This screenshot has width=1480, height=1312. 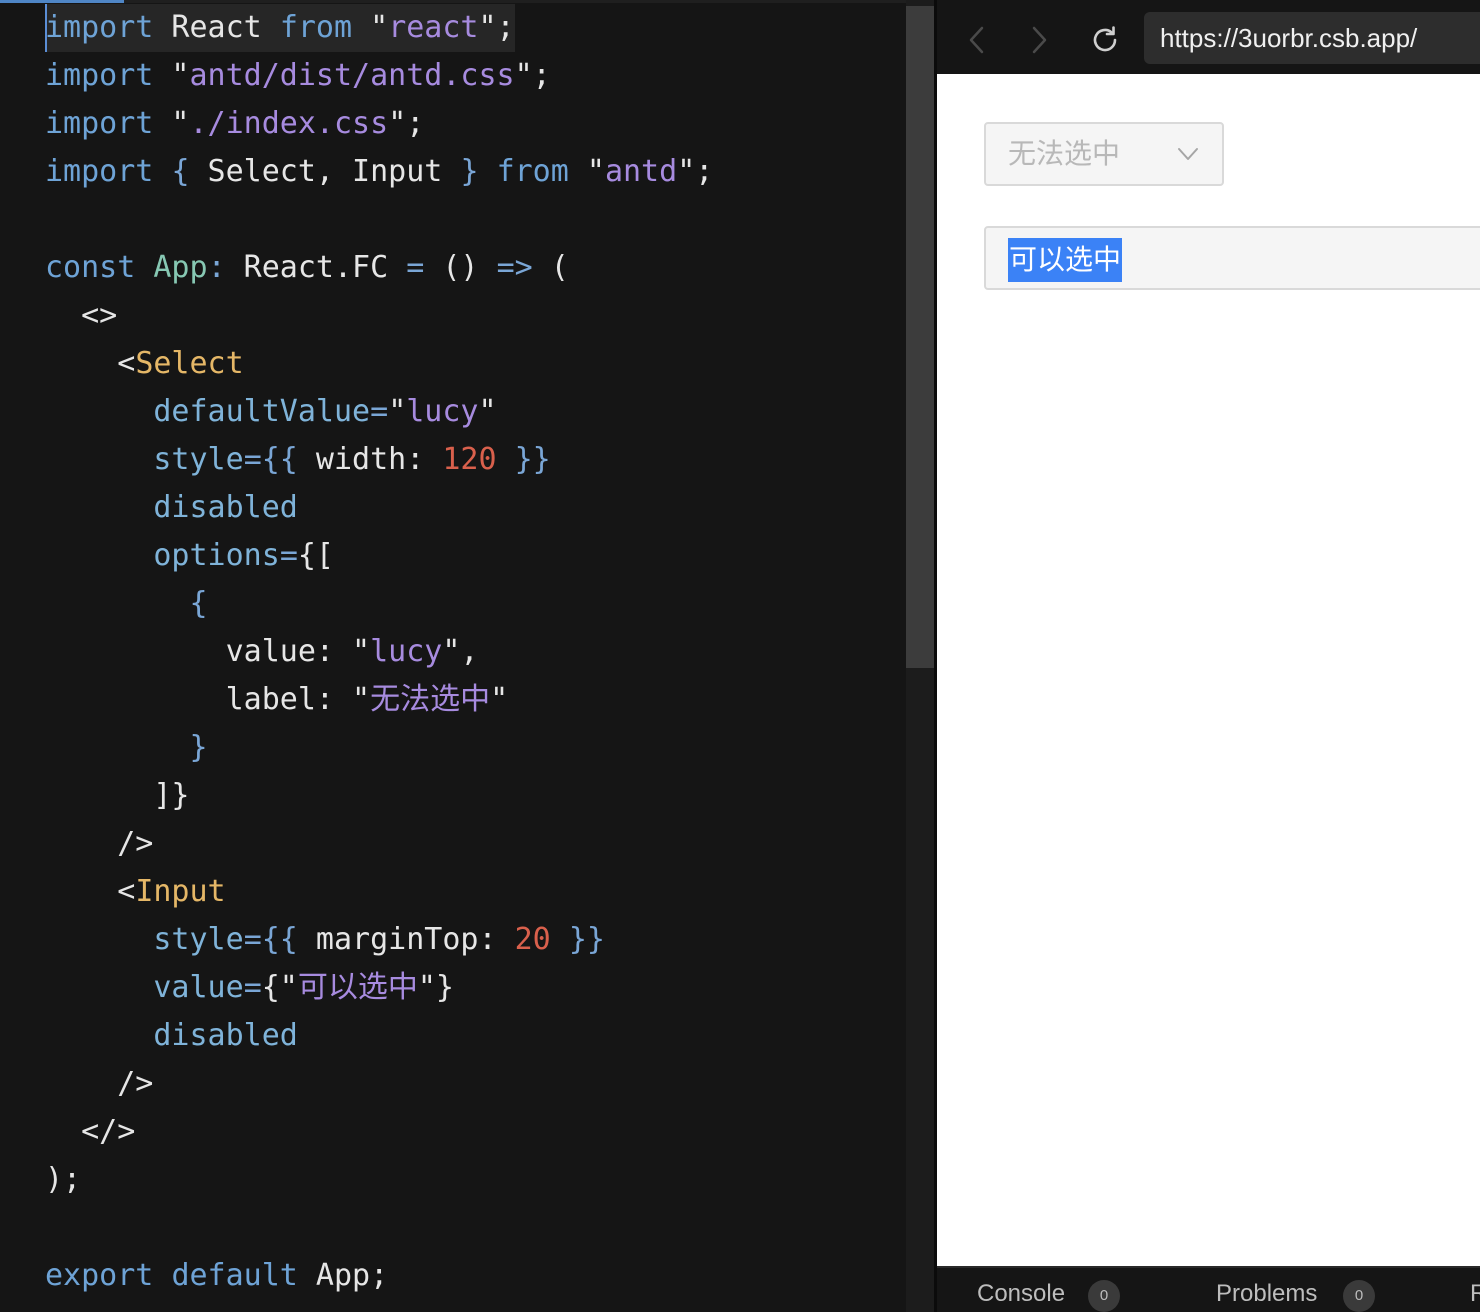 What do you see at coordinates (289, 123) in the screenshot?
I see `code-token: ./index.css` at bounding box center [289, 123].